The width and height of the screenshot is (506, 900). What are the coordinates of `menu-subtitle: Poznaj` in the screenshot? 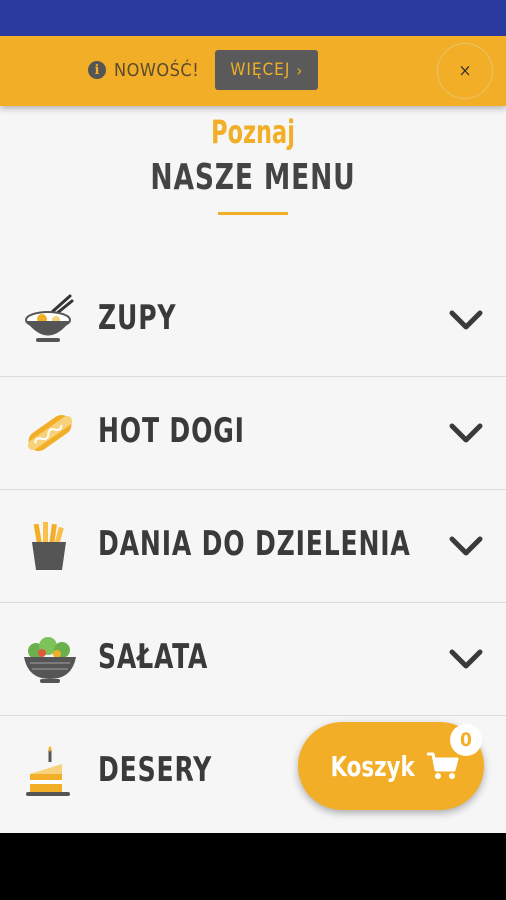 It's located at (253, 132).